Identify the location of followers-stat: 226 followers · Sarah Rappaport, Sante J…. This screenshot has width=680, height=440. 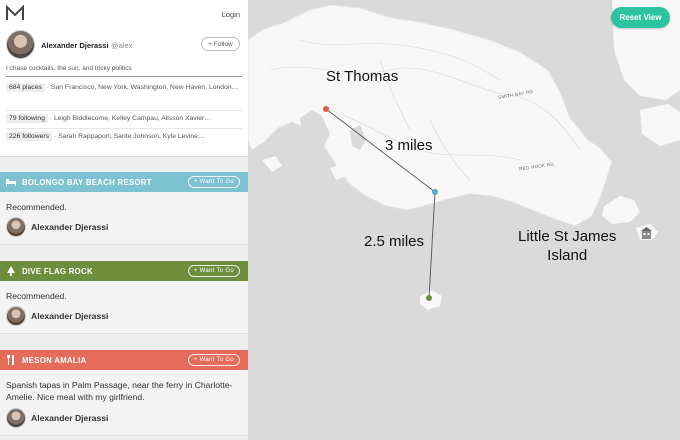
(123, 137).